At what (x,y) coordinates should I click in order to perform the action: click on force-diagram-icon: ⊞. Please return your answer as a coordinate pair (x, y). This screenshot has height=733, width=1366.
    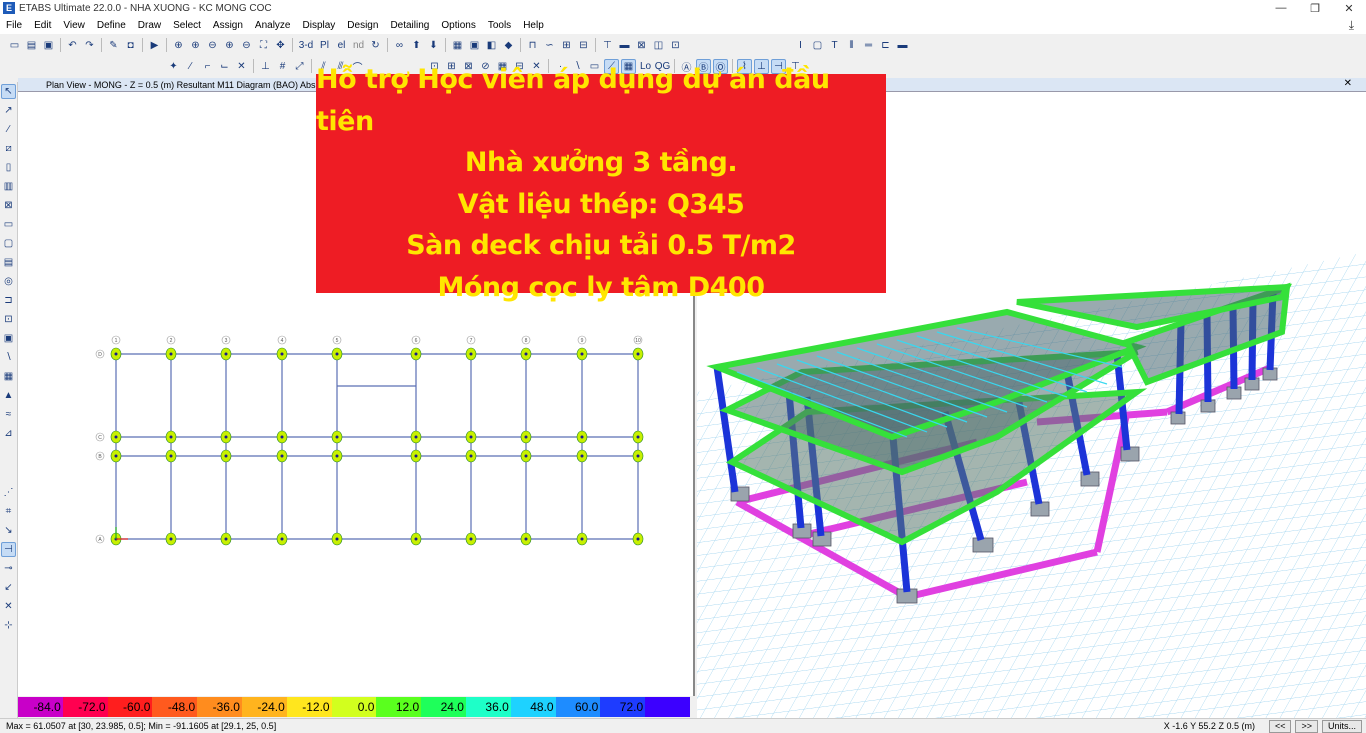
    Looking at the image, I should click on (566, 45).